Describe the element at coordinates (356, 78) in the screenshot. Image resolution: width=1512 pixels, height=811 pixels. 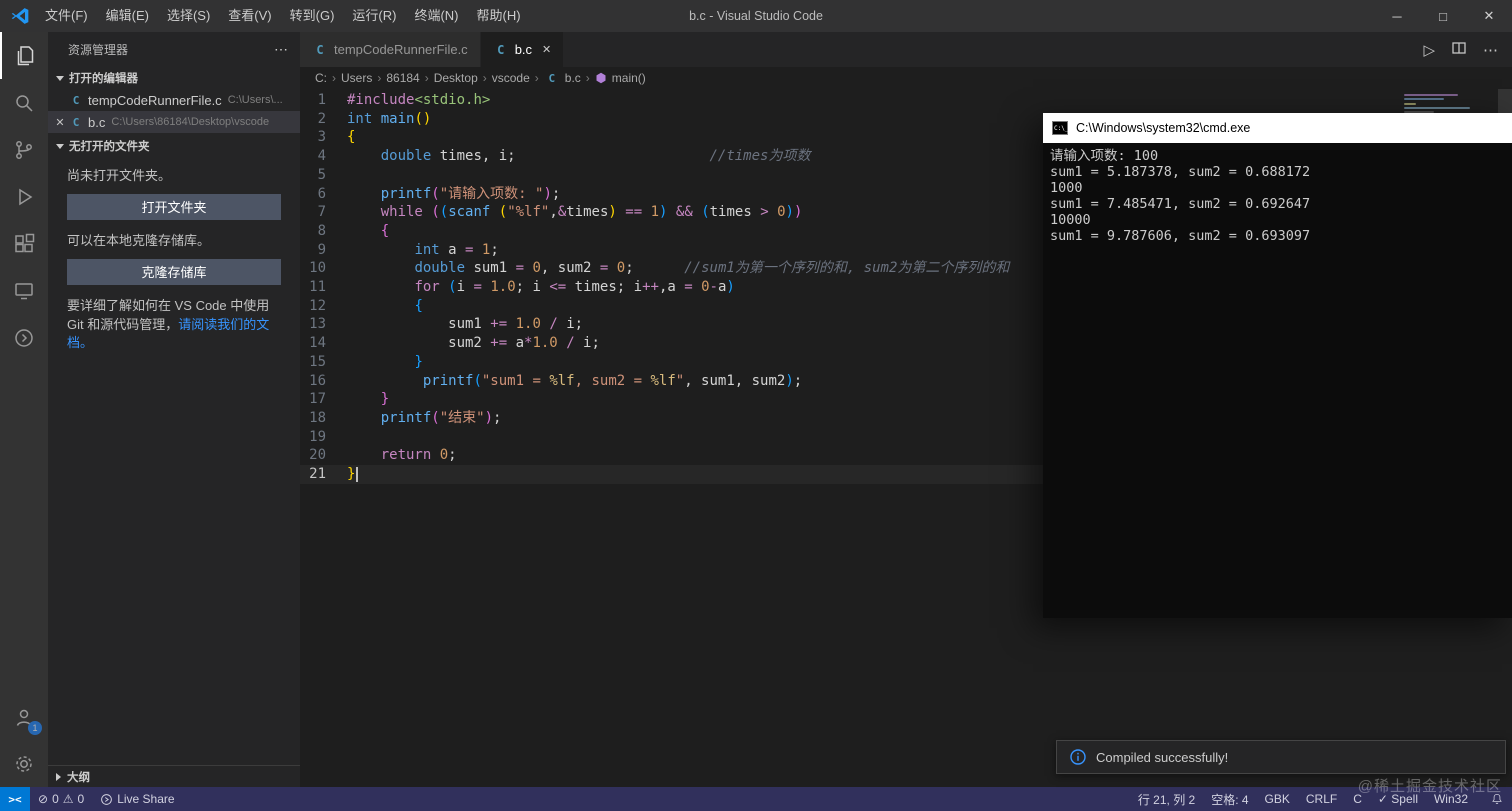
I see `breadcrumb-item: Users` at that location.